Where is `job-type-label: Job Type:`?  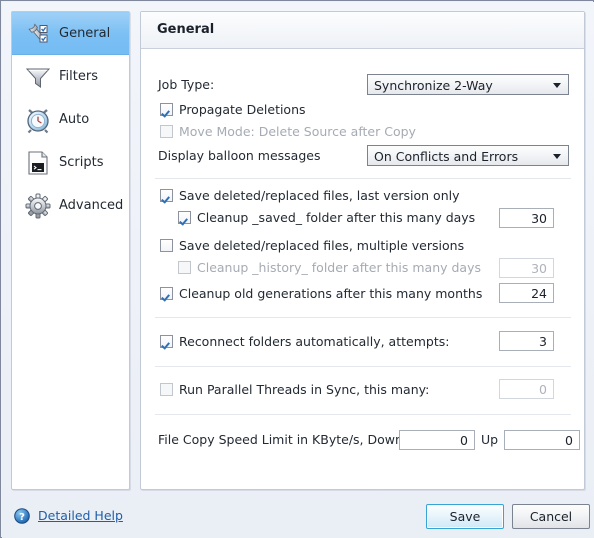 job-type-label: Job Type: is located at coordinates (186, 84).